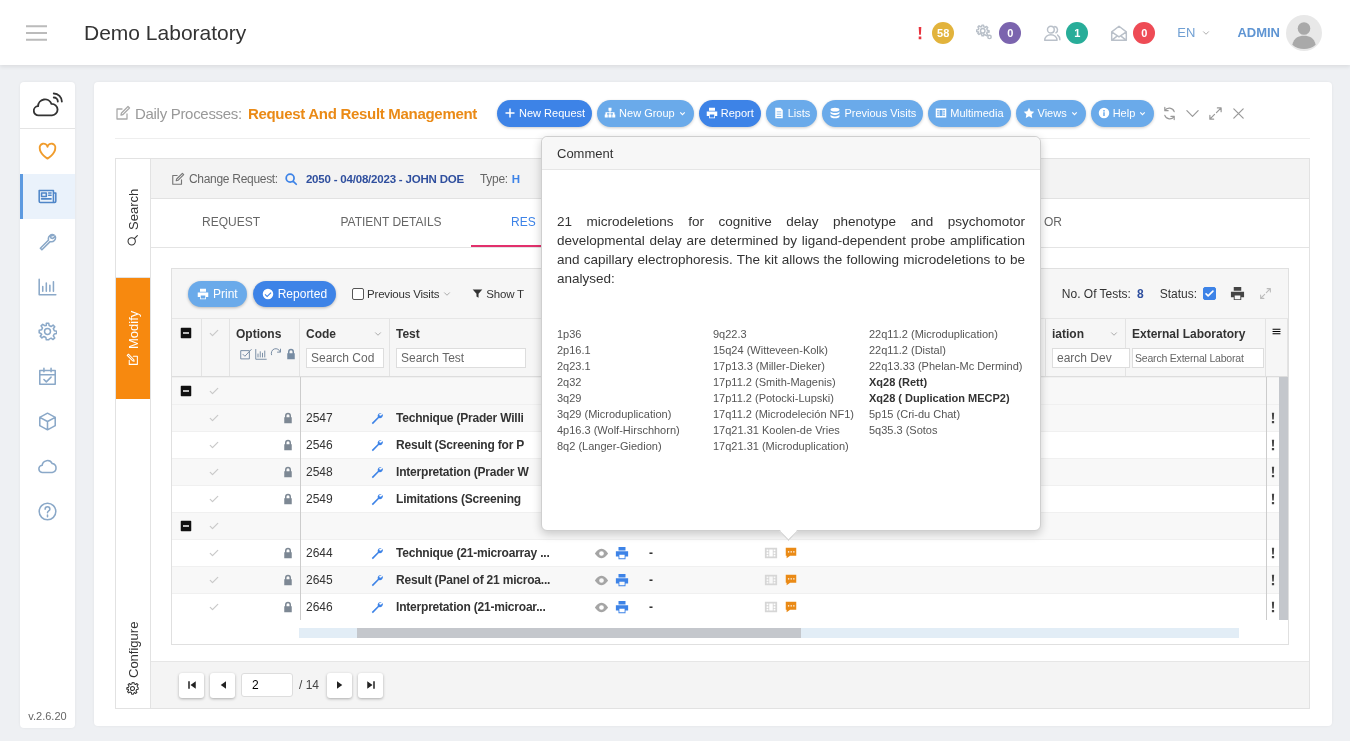  Describe the element at coordinates (1053, 223) in the screenshot. I see `tab: OR` at that location.